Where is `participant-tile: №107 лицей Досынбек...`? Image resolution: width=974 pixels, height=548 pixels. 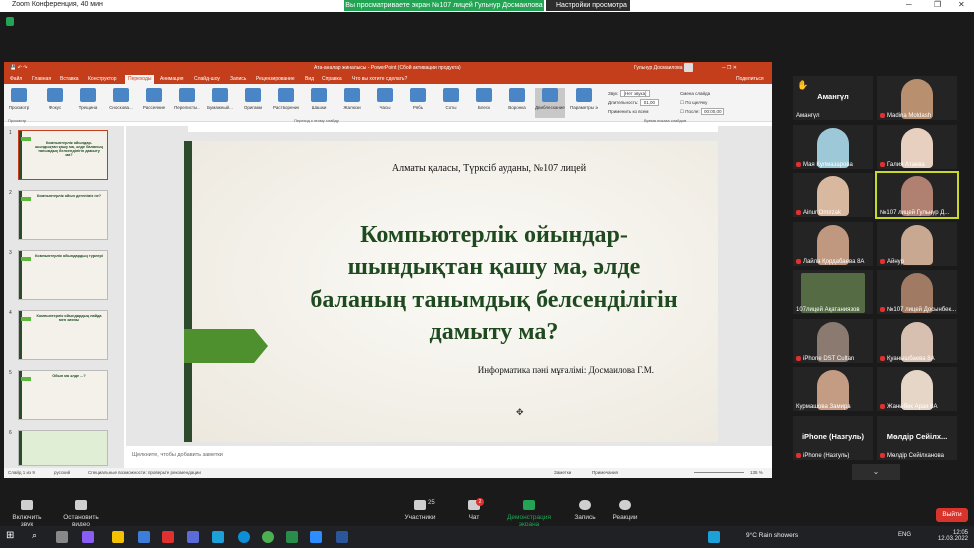 participant-tile: №107 лицей Досынбек... is located at coordinates (917, 292).